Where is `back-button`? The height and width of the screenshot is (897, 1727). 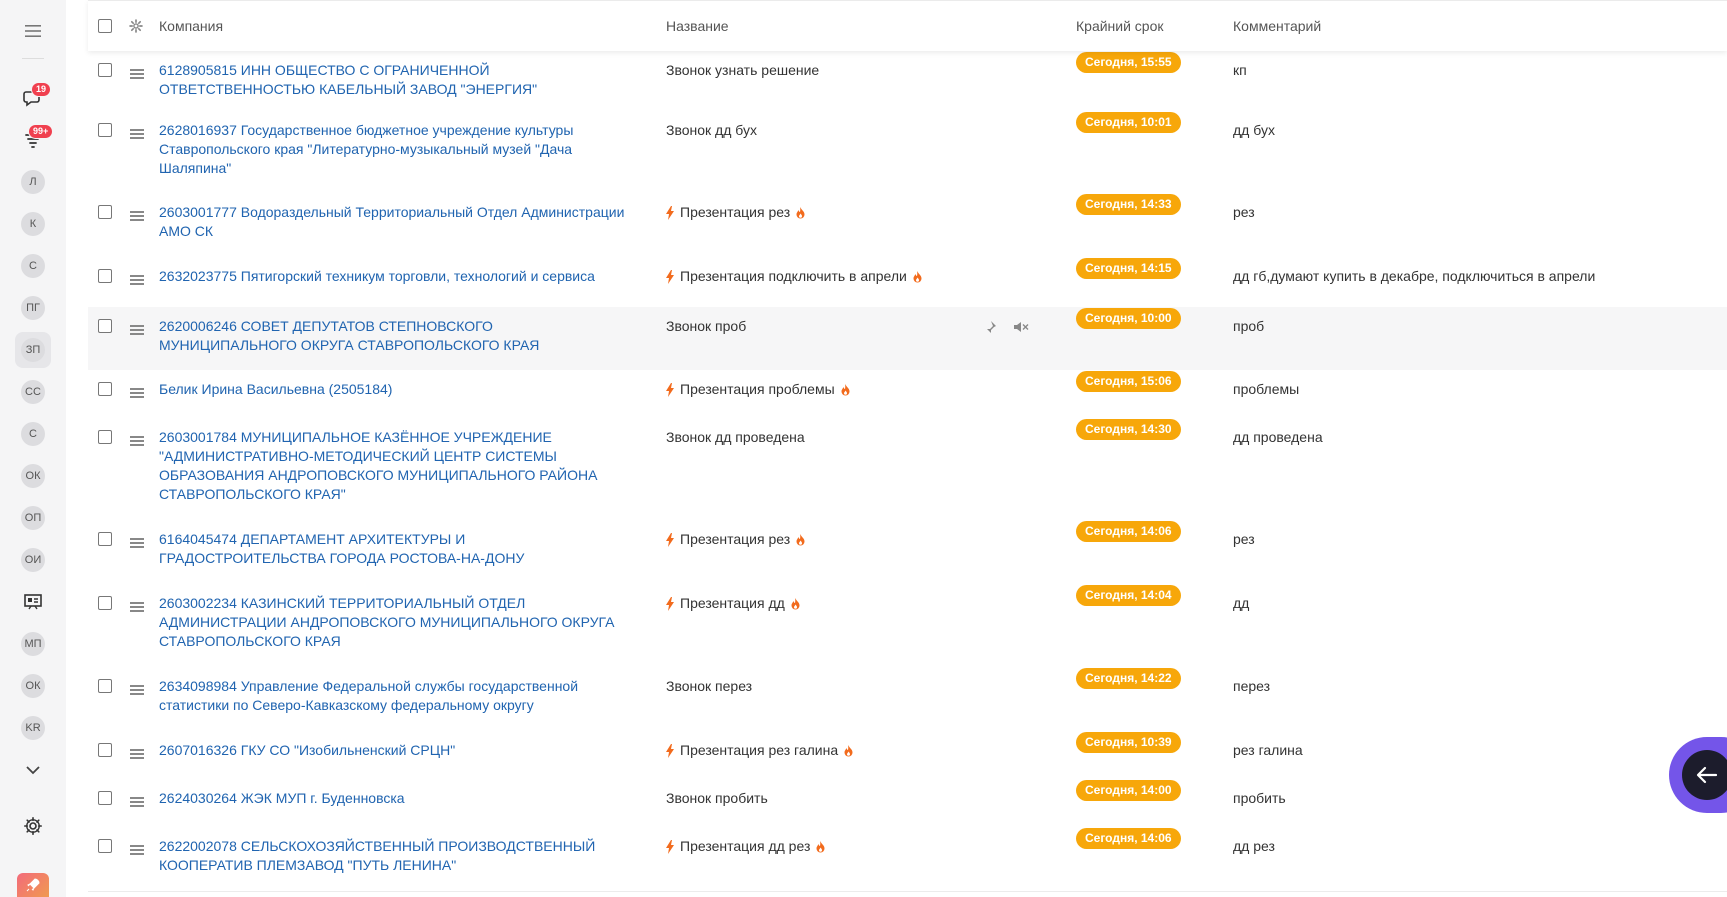 back-button is located at coordinates (1704, 775).